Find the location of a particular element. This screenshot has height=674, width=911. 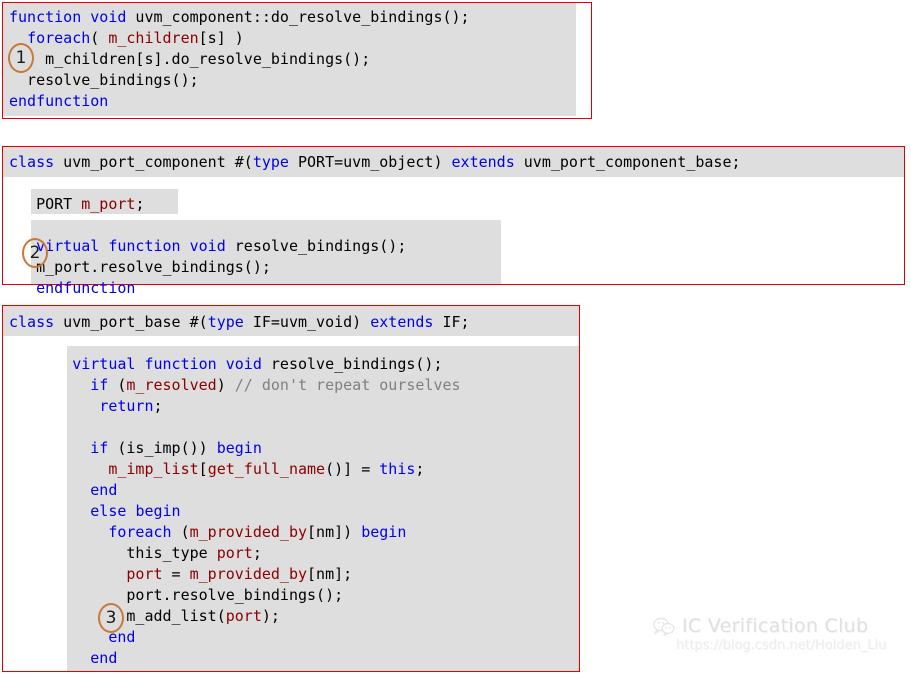

code-token: m_resolved is located at coordinates (171, 385).